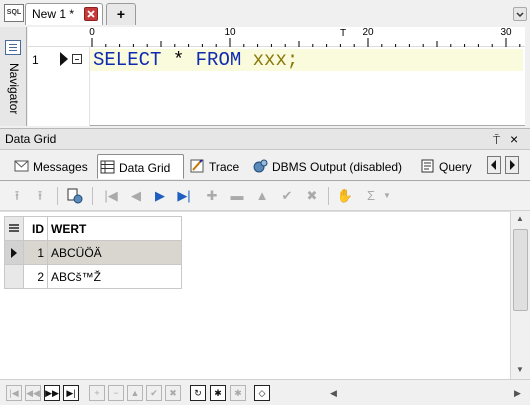 Image resolution: width=530 pixels, height=405 pixels. Describe the element at coordinates (13, 47) in the screenshot. I see `navigator-icon` at that location.